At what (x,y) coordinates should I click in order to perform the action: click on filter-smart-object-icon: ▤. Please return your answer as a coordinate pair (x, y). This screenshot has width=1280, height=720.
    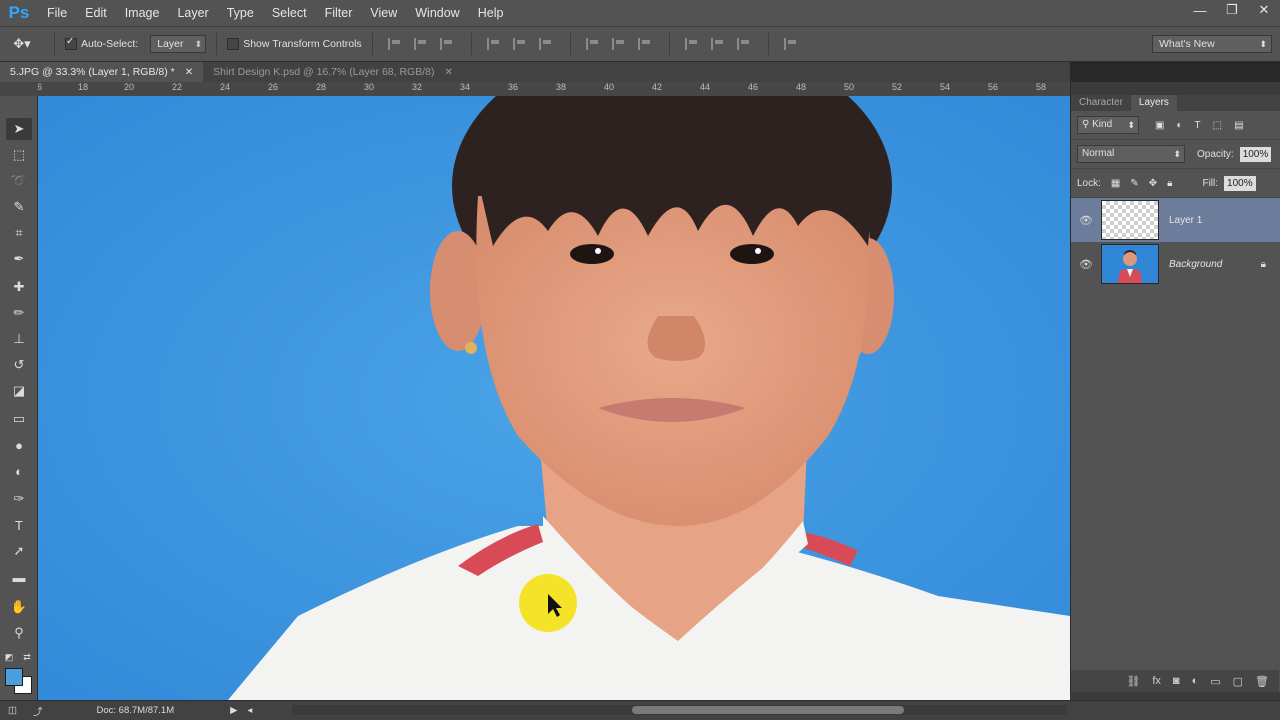
    Looking at the image, I should click on (1238, 125).